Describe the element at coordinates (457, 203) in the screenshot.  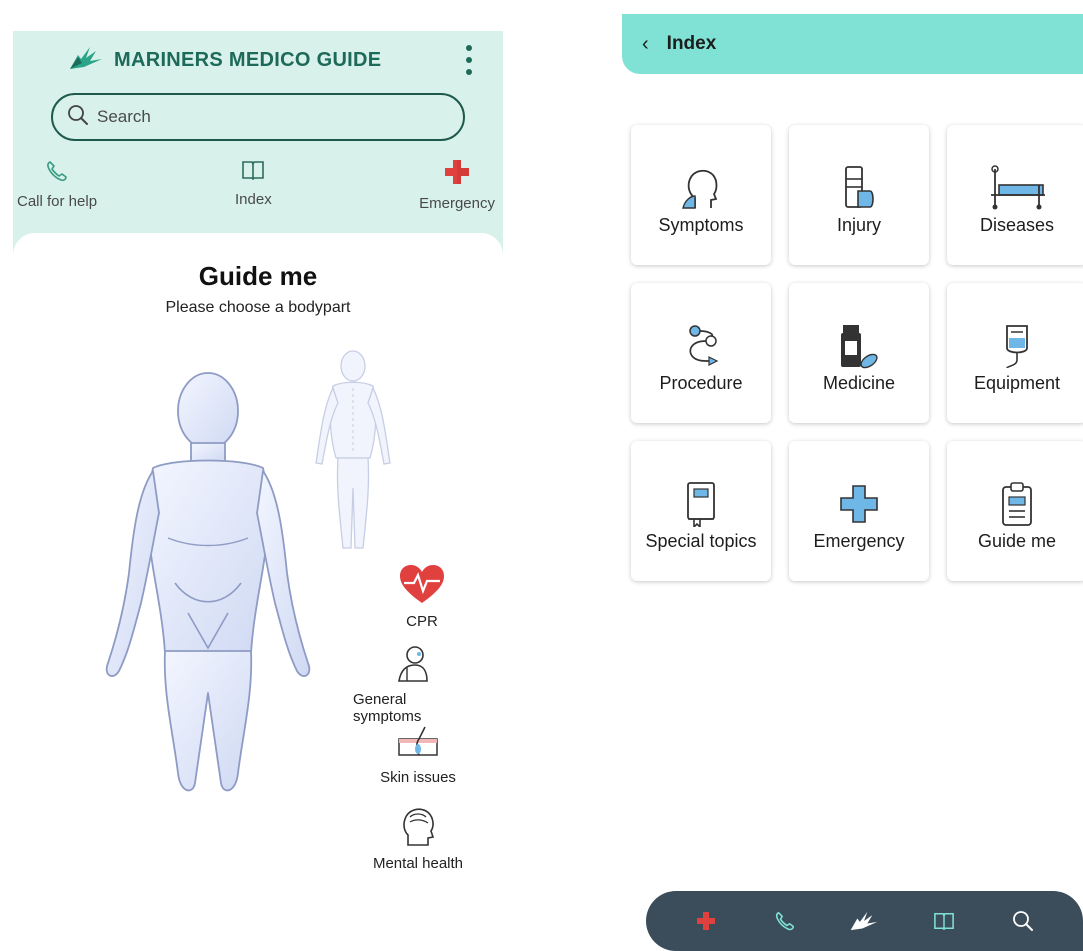
I see `emergency-label: Emergency` at that location.